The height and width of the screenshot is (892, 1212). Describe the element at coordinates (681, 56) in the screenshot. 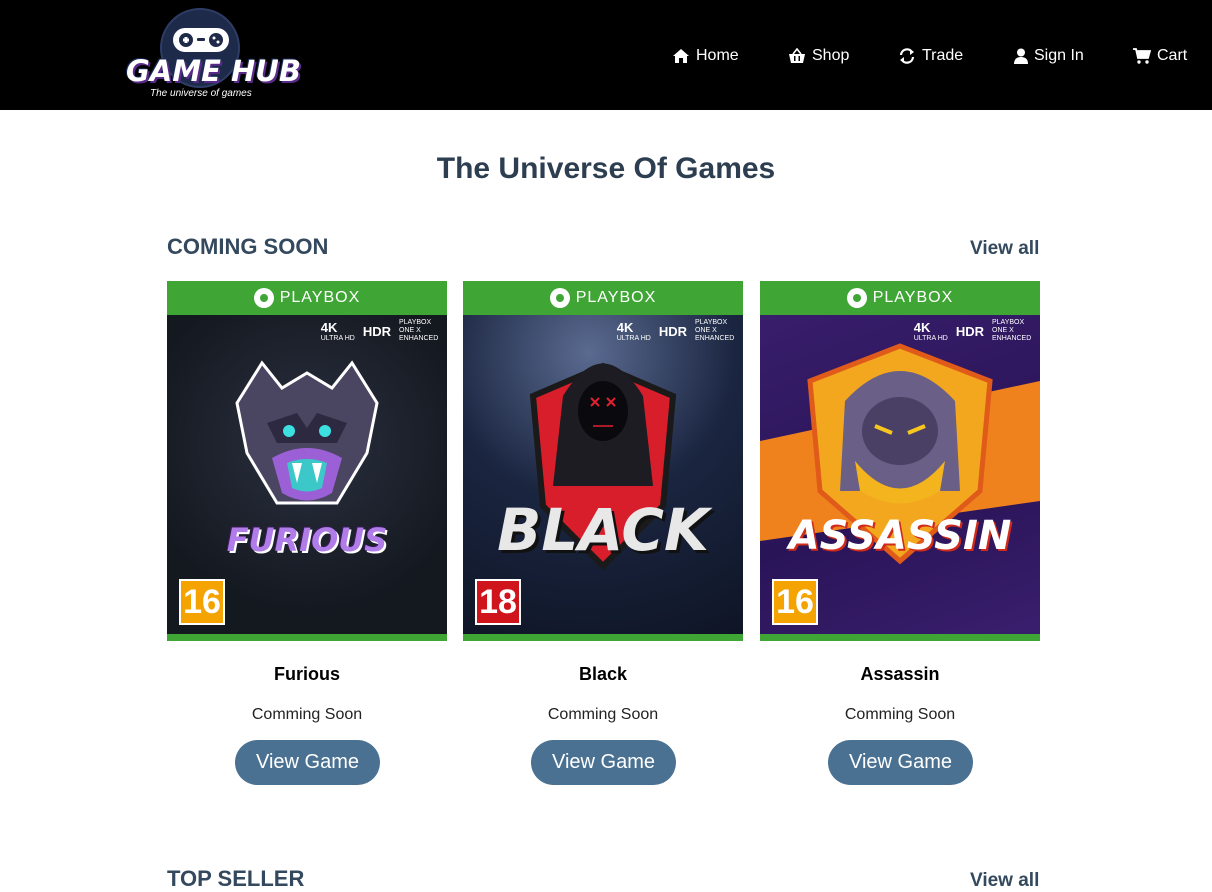

I see `home-icon` at that location.